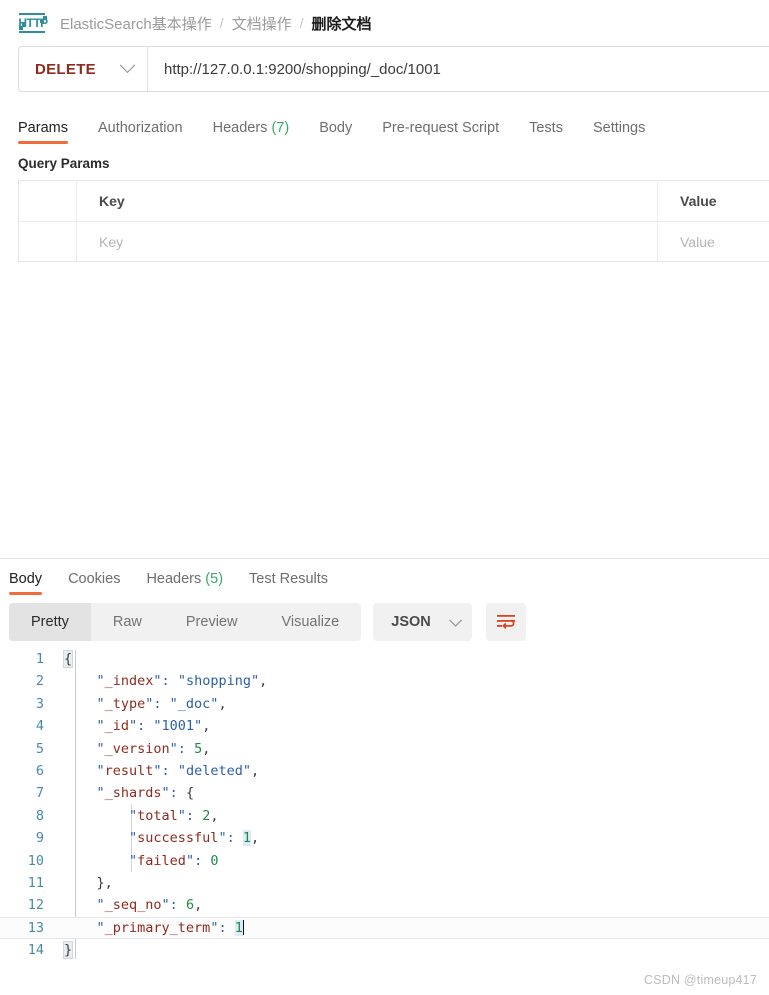 The width and height of the screenshot is (769, 995). I want to click on tab-params: Params, so click(43, 132).